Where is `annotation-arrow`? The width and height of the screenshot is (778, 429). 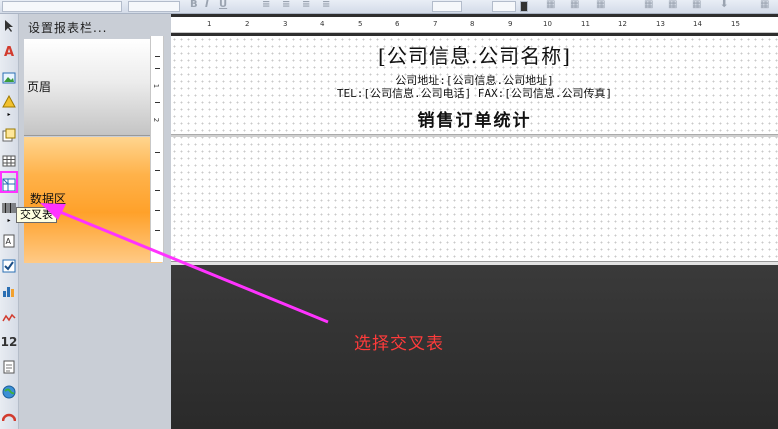
annotation-arrow is located at coordinates (184, 263).